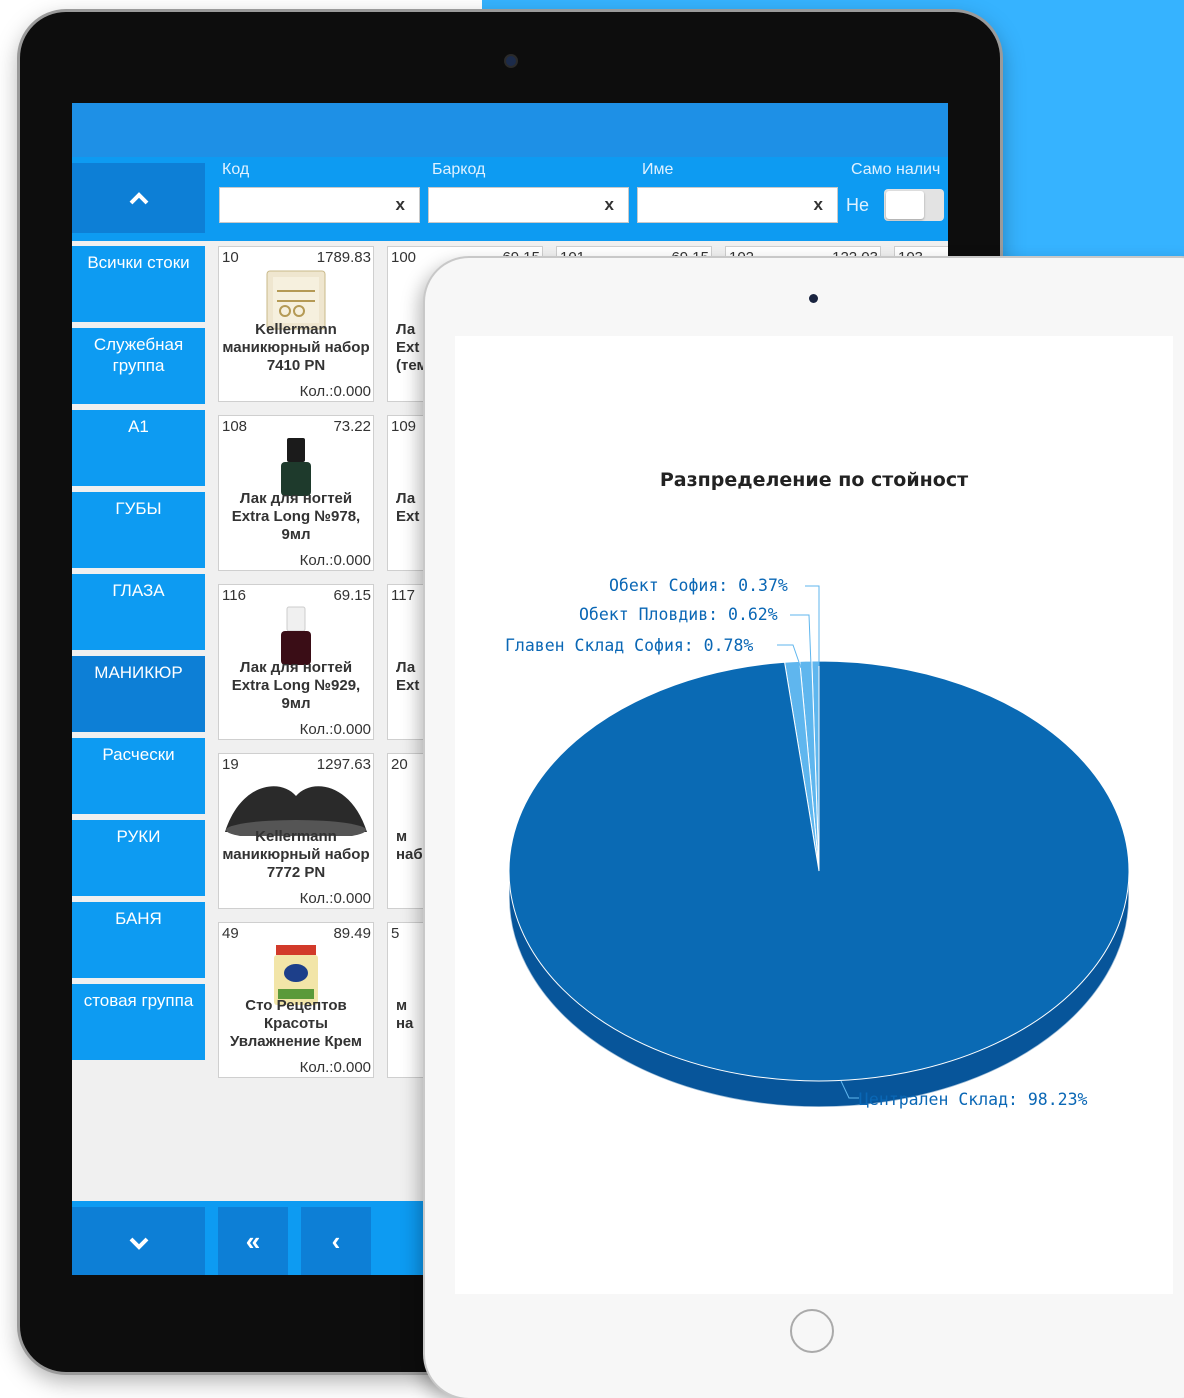  What do you see at coordinates (905, 205) in the screenshot?
I see `toggle-knob` at bounding box center [905, 205].